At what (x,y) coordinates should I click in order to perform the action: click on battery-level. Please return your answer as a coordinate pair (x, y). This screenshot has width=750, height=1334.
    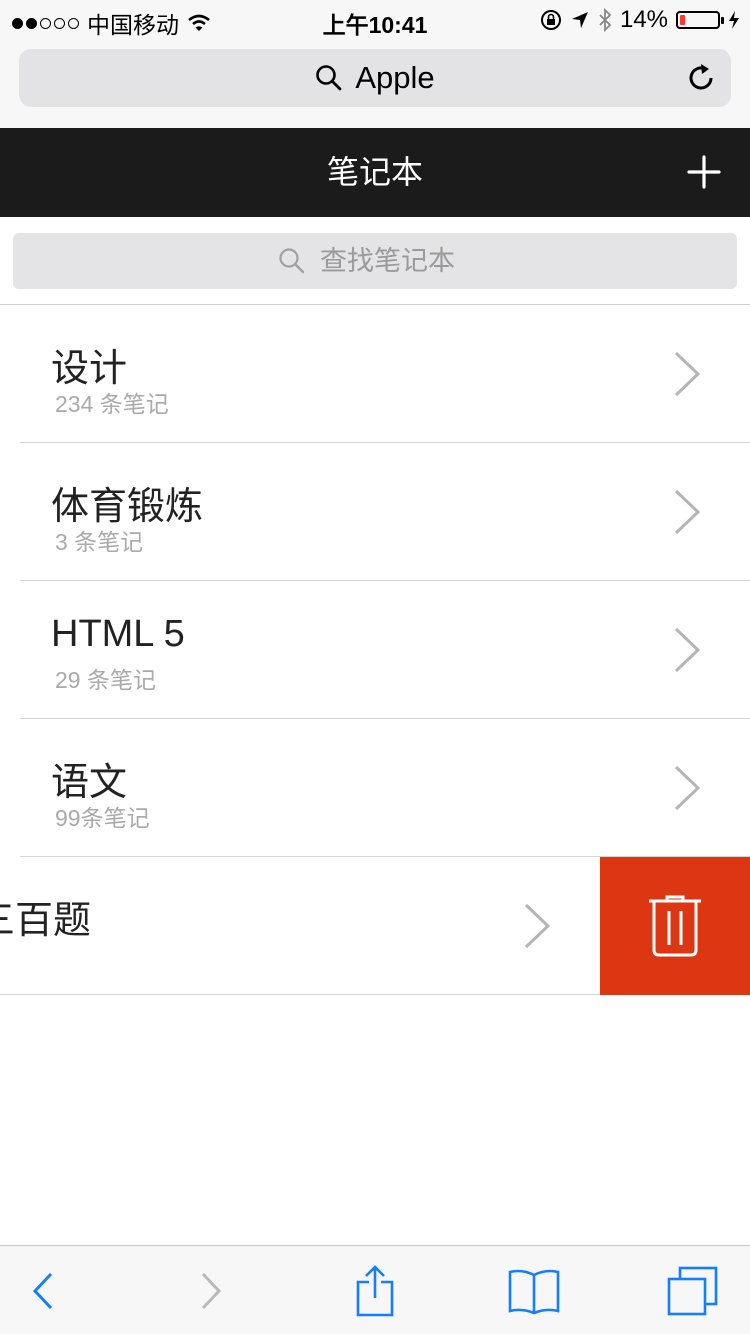
    Looking at the image, I should click on (683, 20).